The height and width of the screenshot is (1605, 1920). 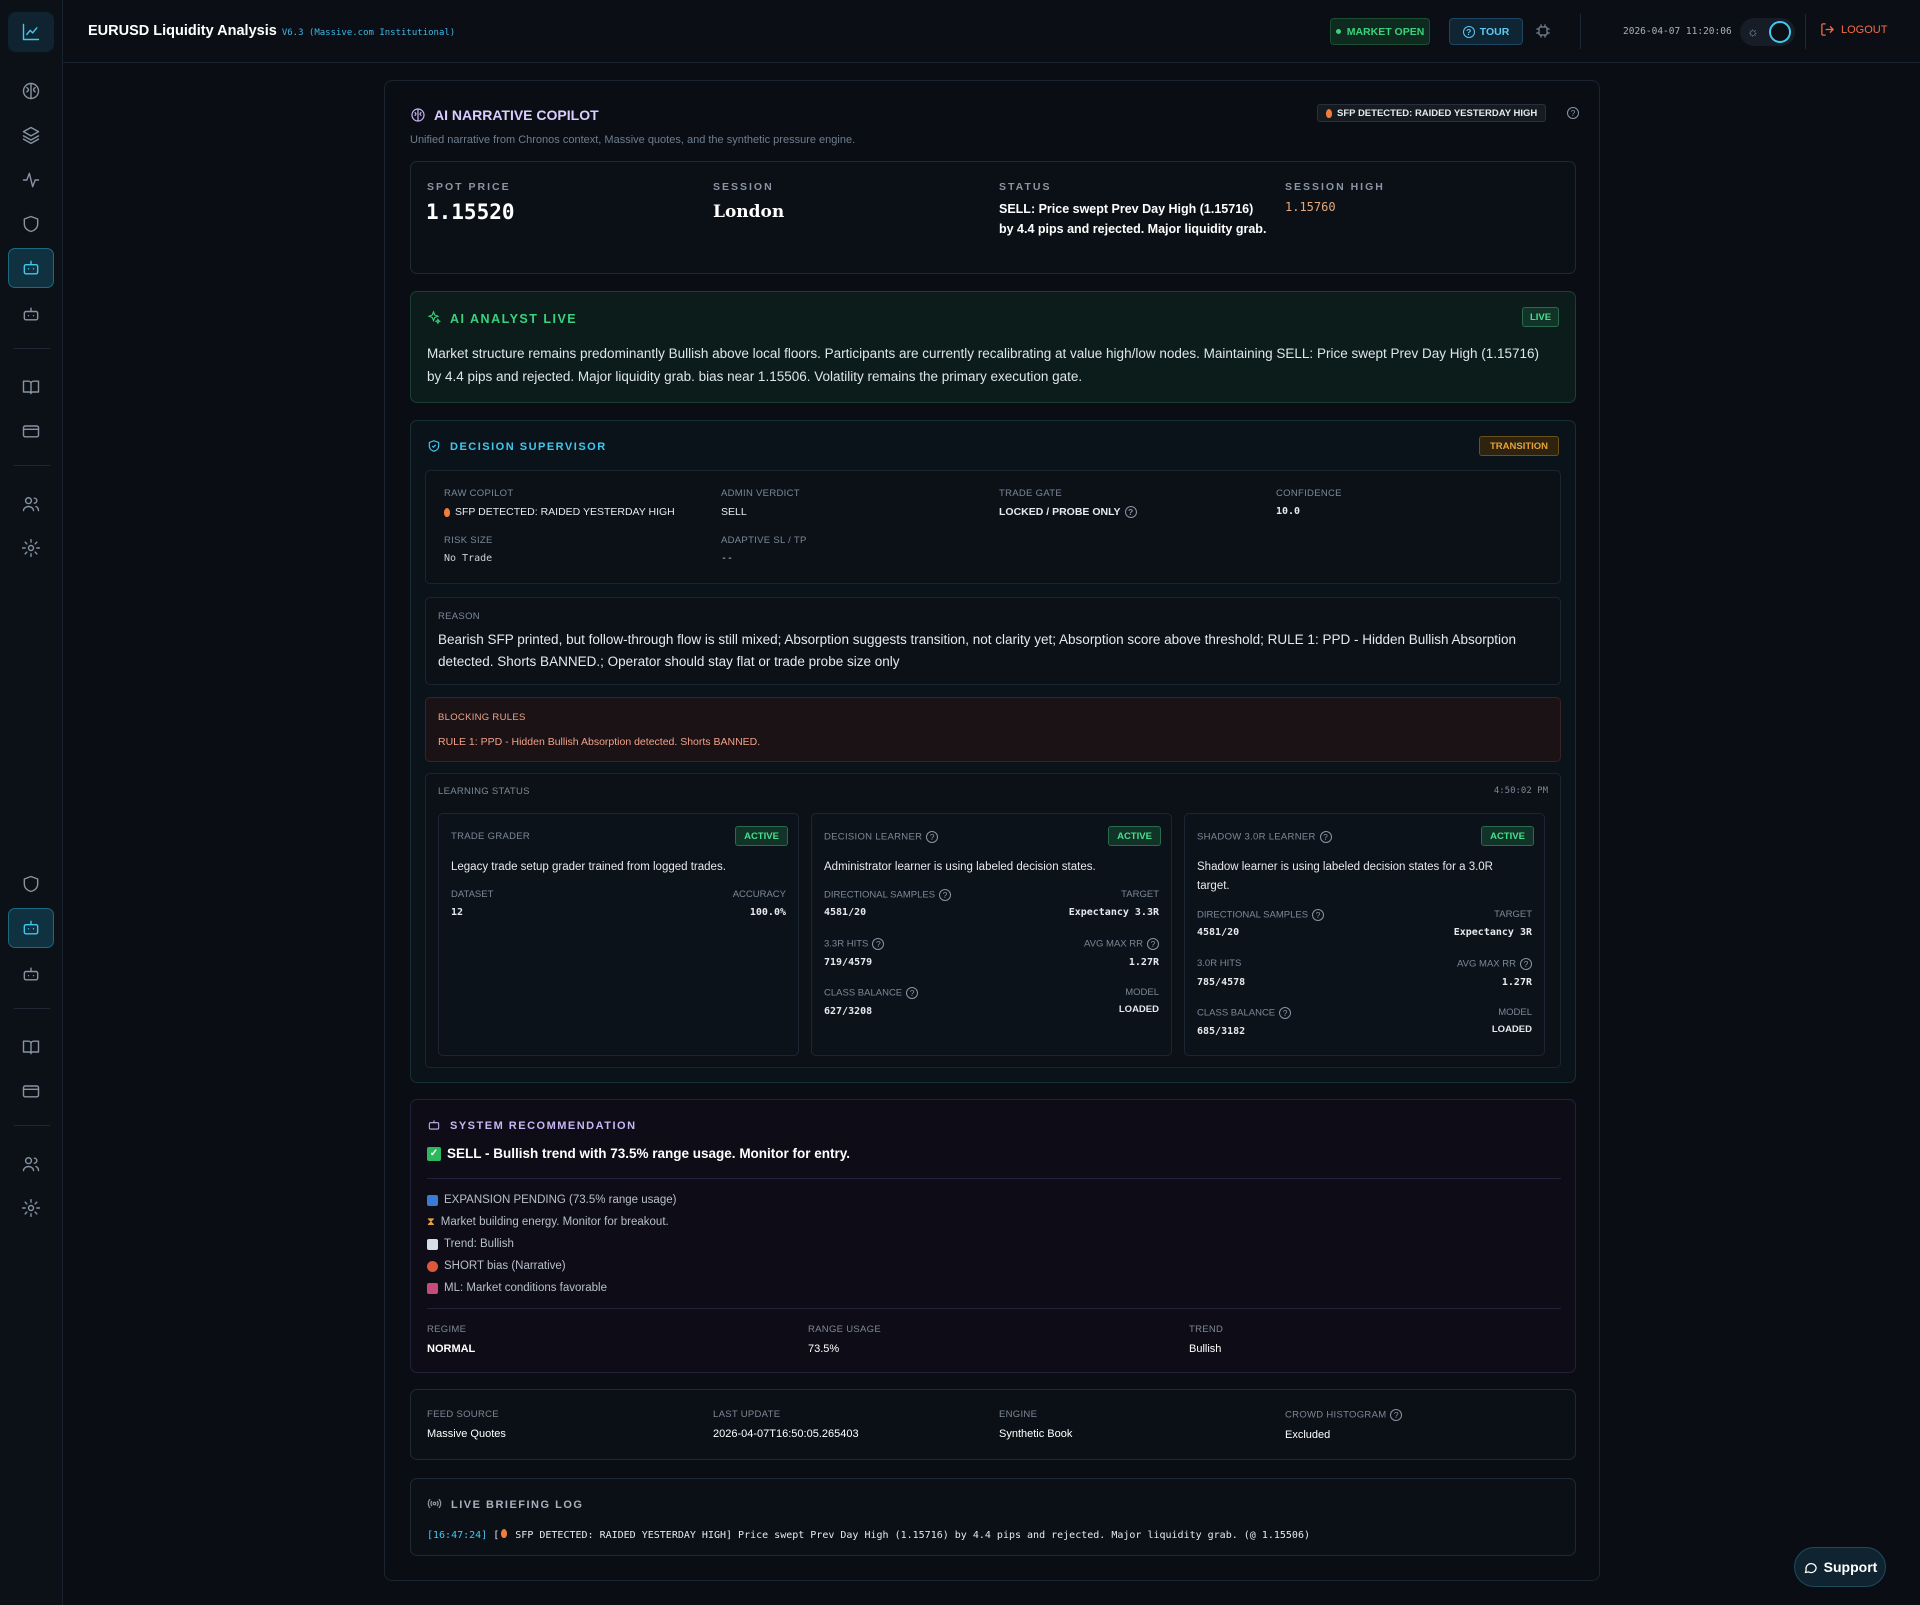 I want to click on regime-label: REGIME, so click(x=447, y=1329).